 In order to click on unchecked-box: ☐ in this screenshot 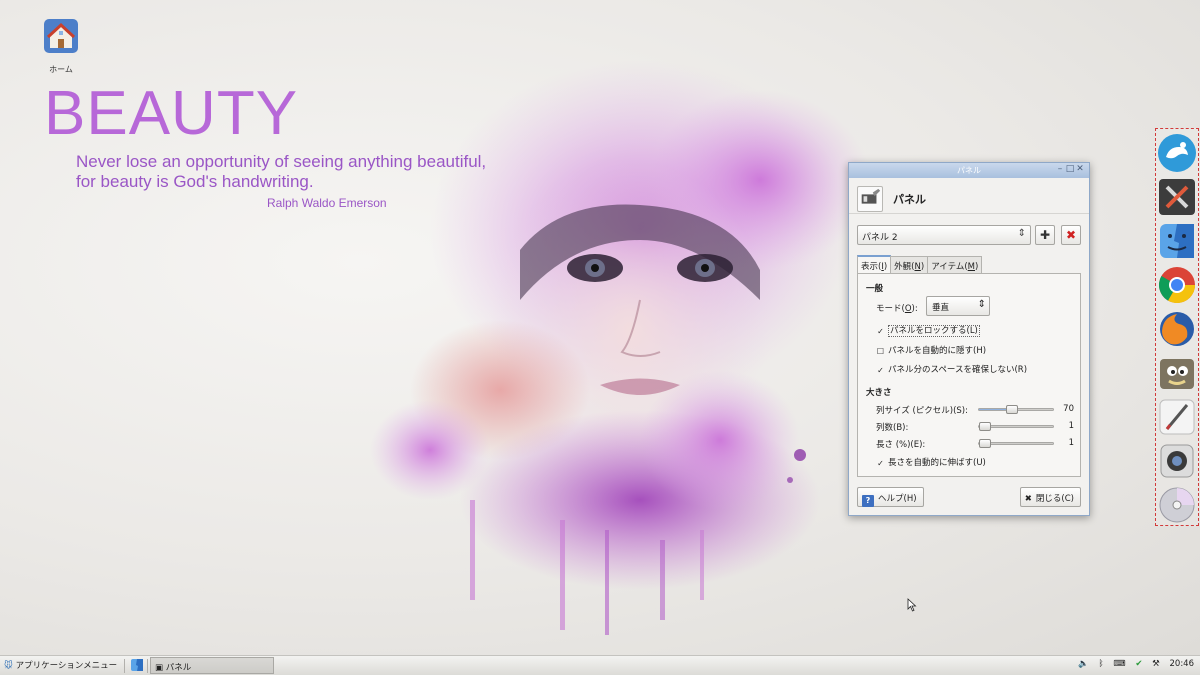, I will do `click(880, 351)`.